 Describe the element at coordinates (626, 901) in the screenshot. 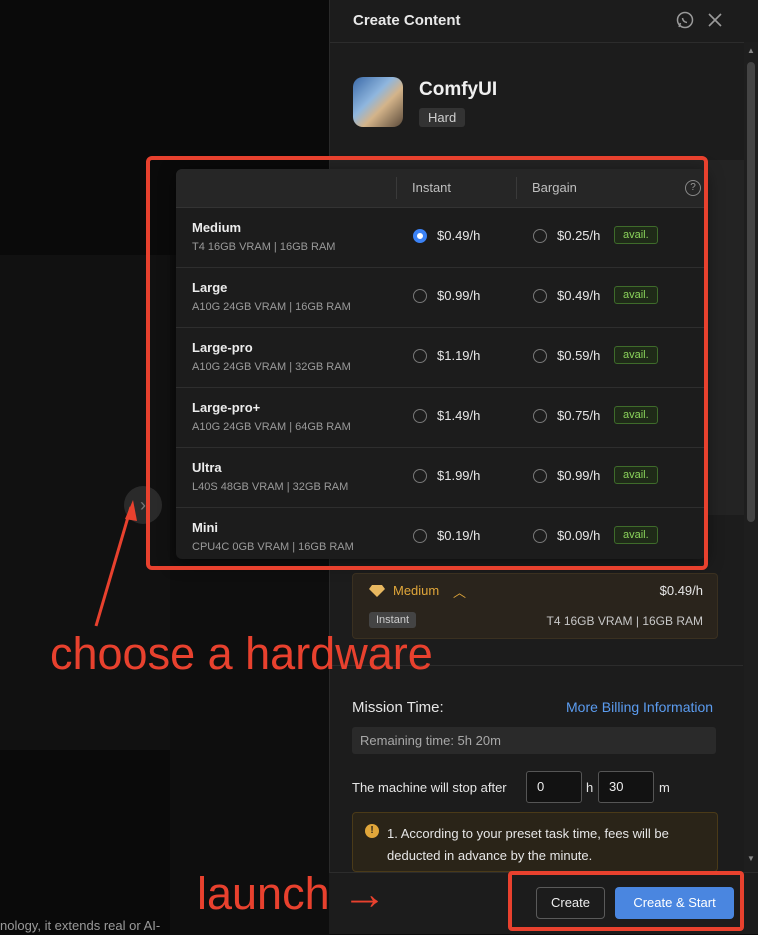

I see `launch-highlight-box` at that location.